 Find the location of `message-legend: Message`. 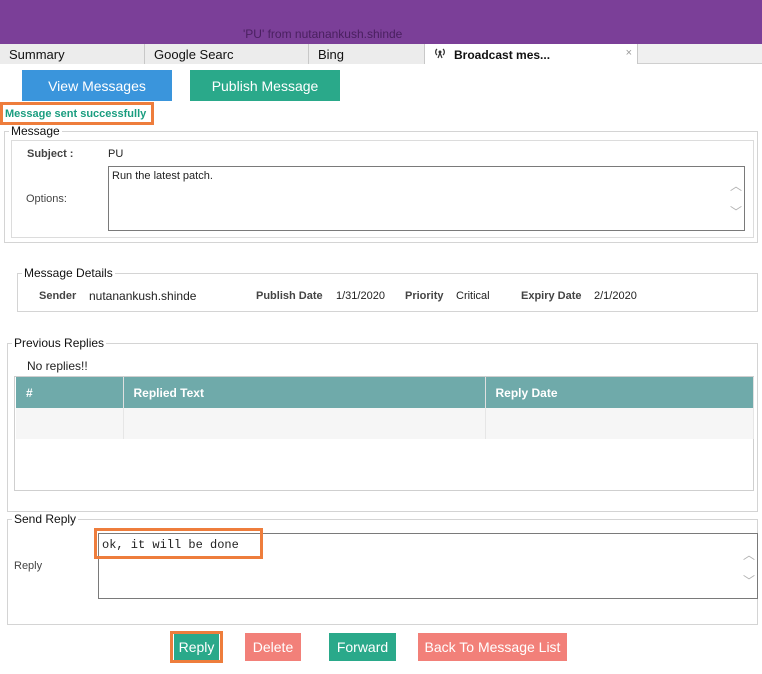

message-legend: Message is located at coordinates (35, 131).